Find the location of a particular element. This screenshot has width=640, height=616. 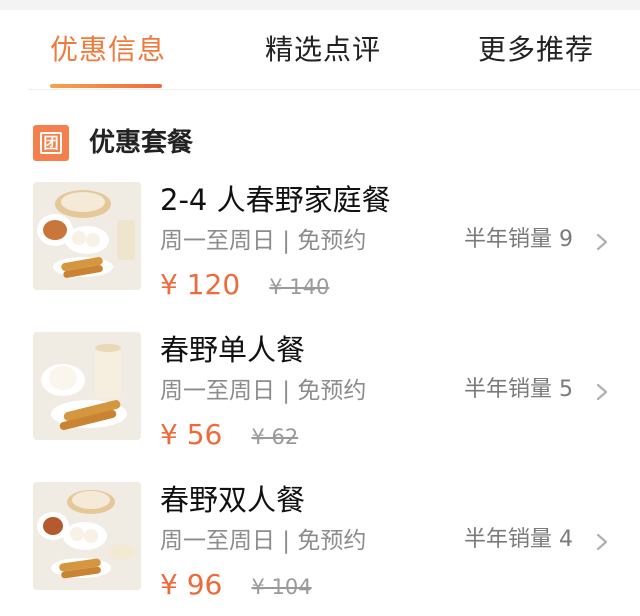

tab-selected-reviews: 精选点评 is located at coordinates (323, 50).